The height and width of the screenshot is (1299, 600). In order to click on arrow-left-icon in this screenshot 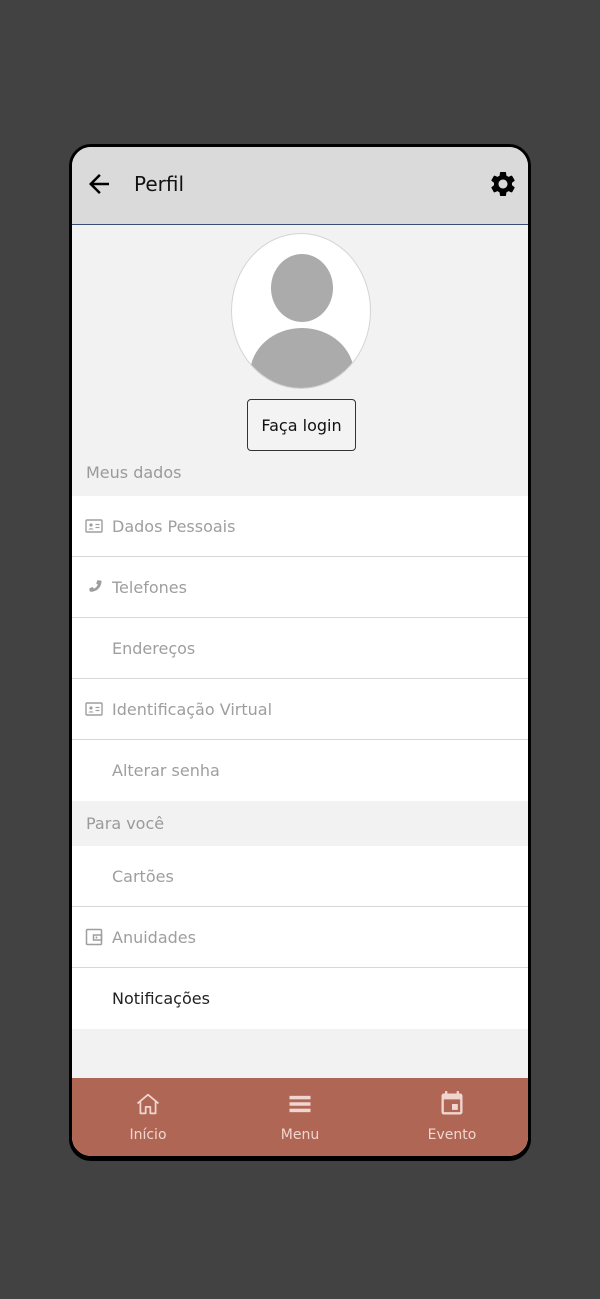, I will do `click(99, 184)`.